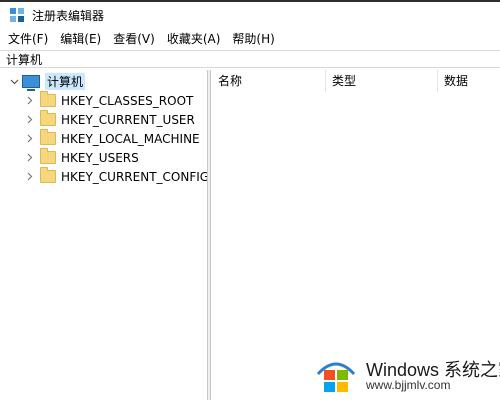 Image resolution: width=500 pixels, height=400 pixels. What do you see at coordinates (130, 138) in the screenshot?
I see `tree-key-label: HKEY_LOCAL_MACHINE` at bounding box center [130, 138].